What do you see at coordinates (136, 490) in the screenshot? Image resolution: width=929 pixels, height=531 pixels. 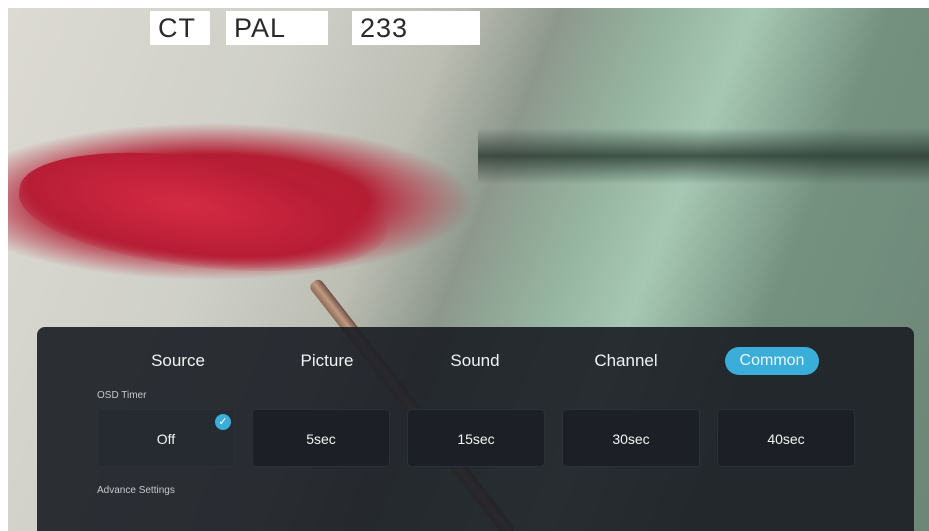 I see `advance-settings-label: Advance Settings` at bounding box center [136, 490].